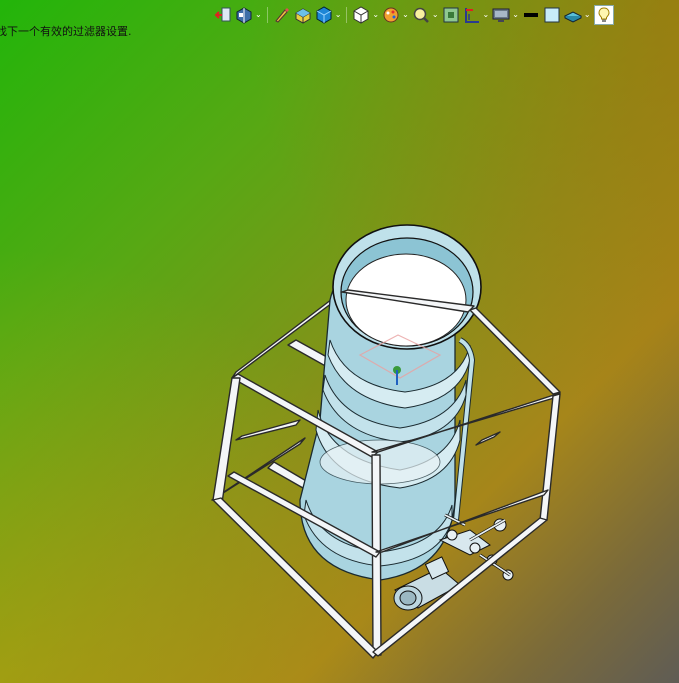  I want to click on view-orientation-button: ⌄, so click(365, 15).